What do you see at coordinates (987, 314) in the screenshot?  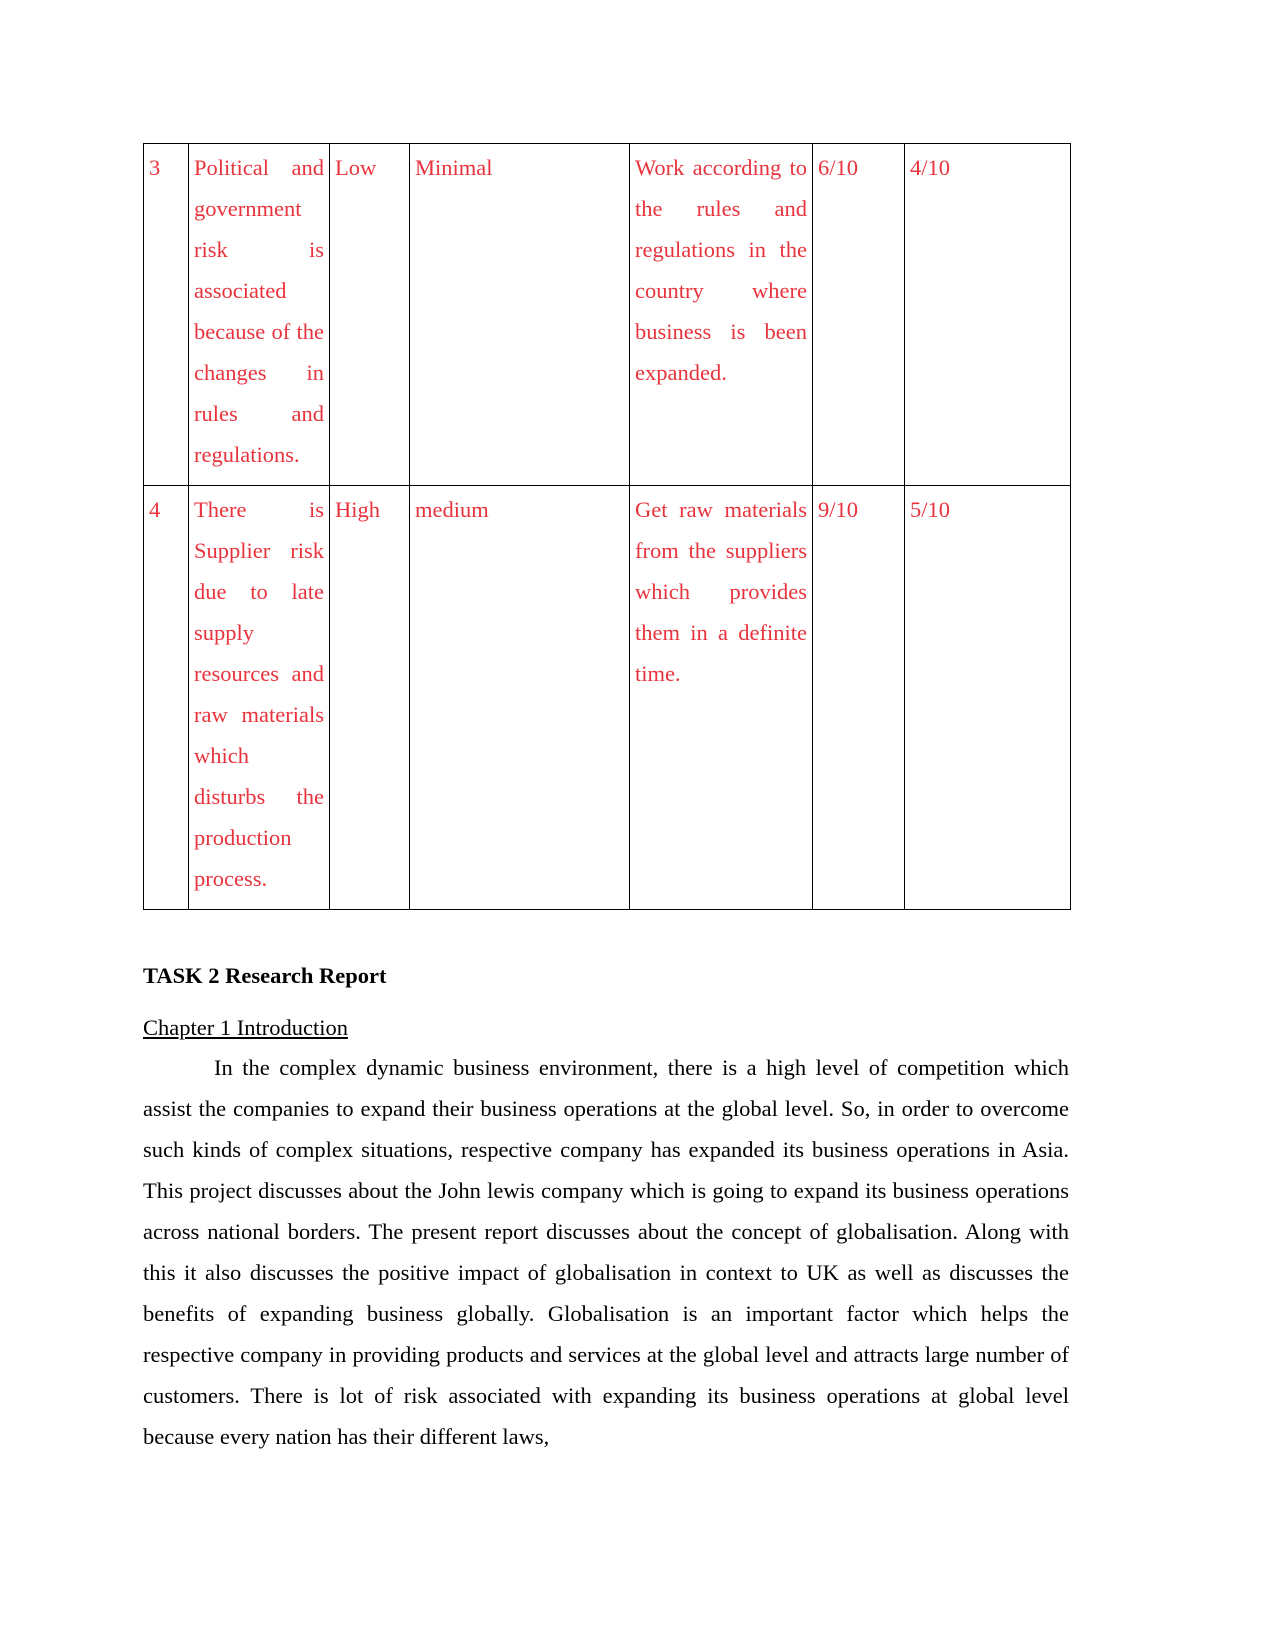 I see `risk-score-after: 4/10` at bounding box center [987, 314].